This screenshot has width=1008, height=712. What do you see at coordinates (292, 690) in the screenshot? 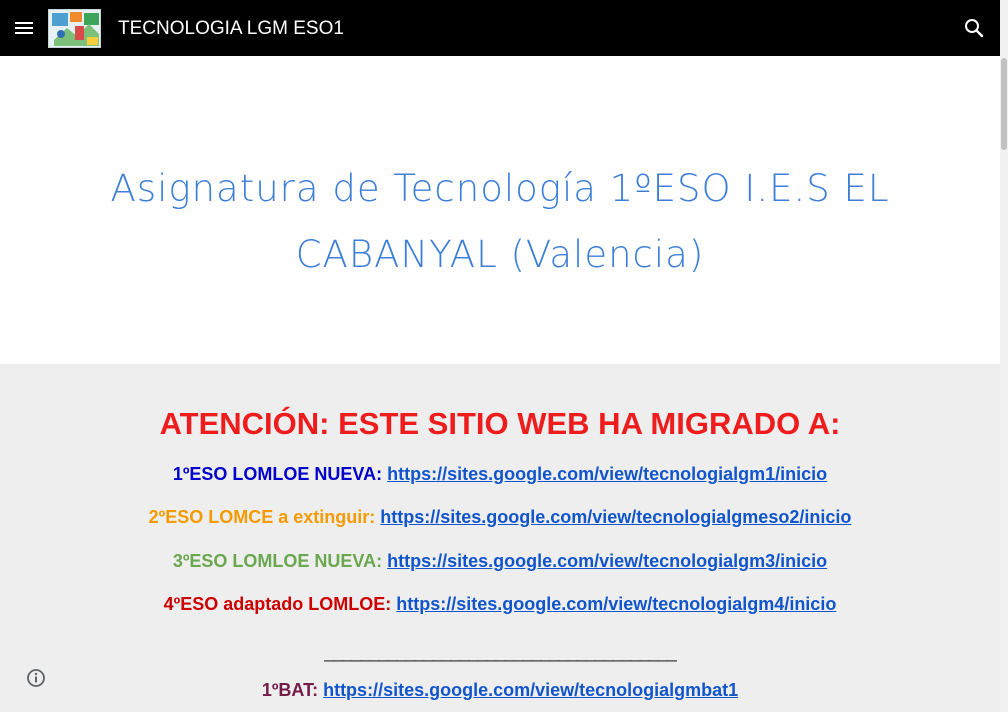
I see `link-label-1bat: 1ºBAT:` at bounding box center [292, 690].